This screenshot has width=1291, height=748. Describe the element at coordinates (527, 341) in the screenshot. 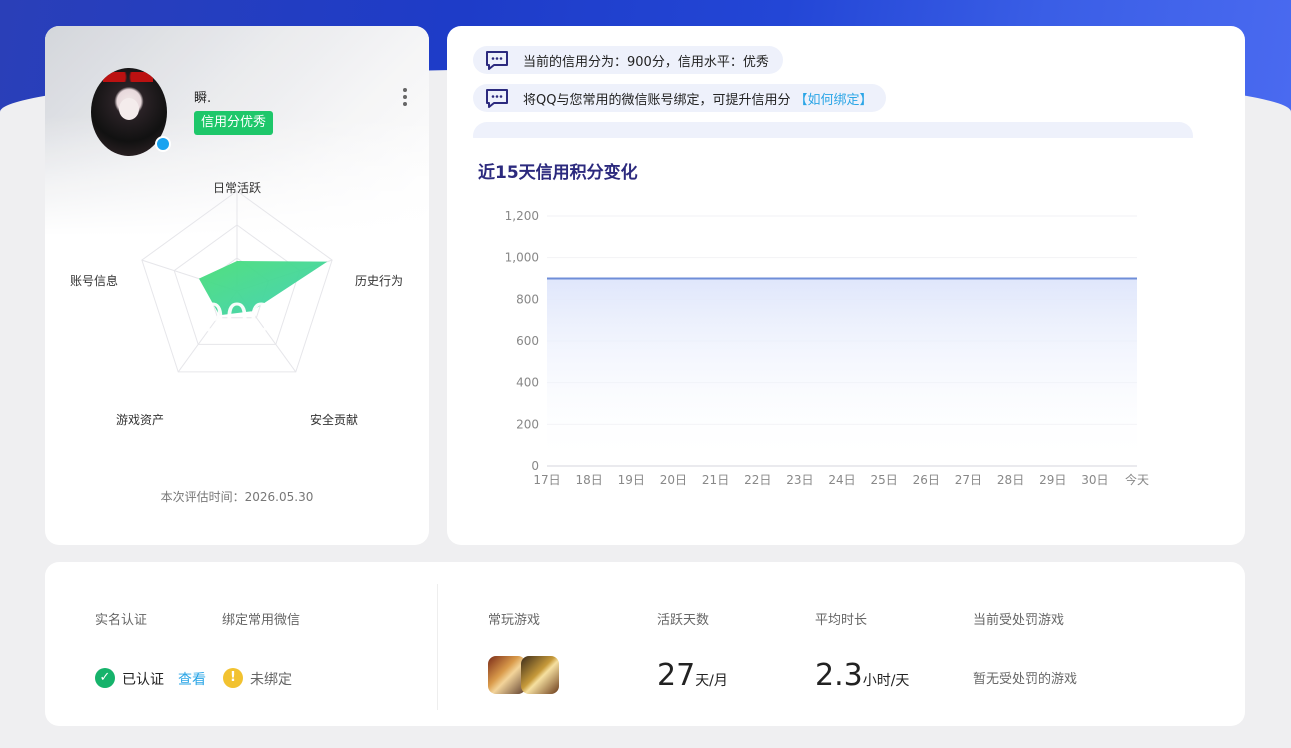

I see `y-tick-label: 600` at that location.